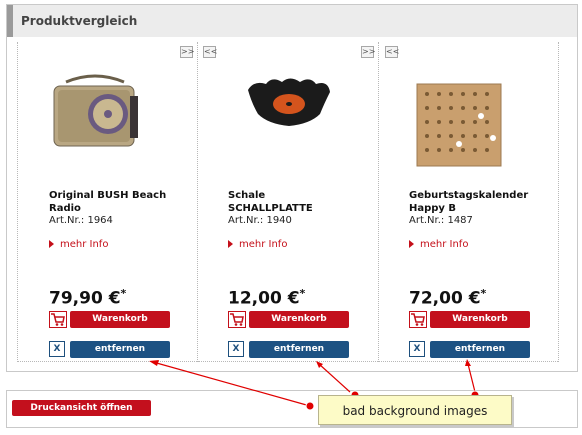 The height and width of the screenshot is (435, 582). Describe the element at coordinates (415, 410) in the screenshot. I see `annotation-callout: bad background images` at that location.